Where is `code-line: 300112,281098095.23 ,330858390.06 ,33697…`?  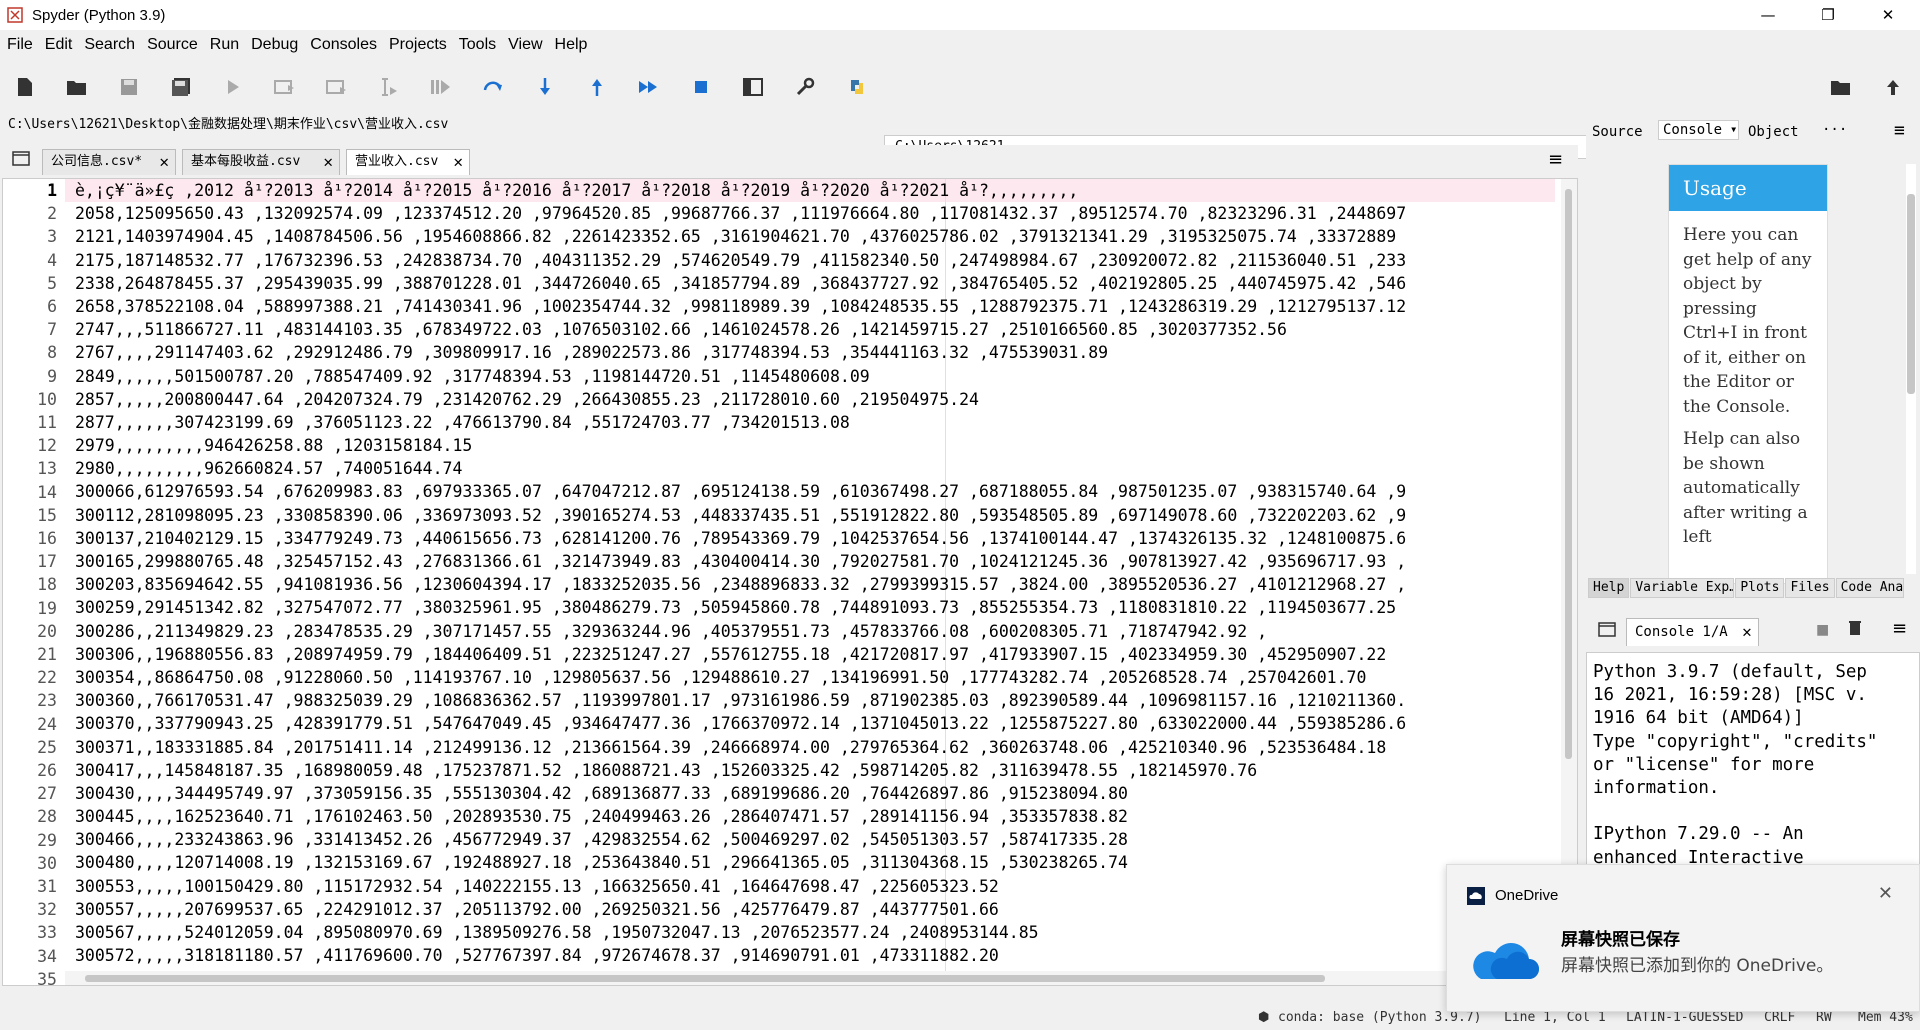 code-line: 300112,281098095.23 ,330858390.06 ,33697… is located at coordinates (810, 515).